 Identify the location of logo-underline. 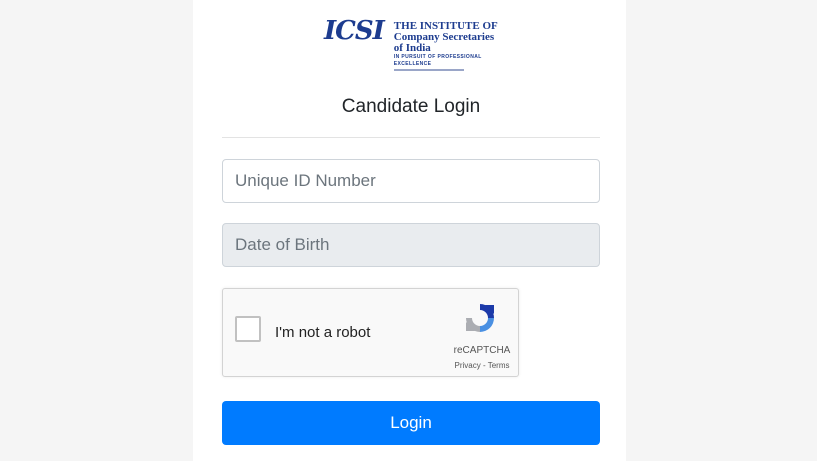
(428, 70).